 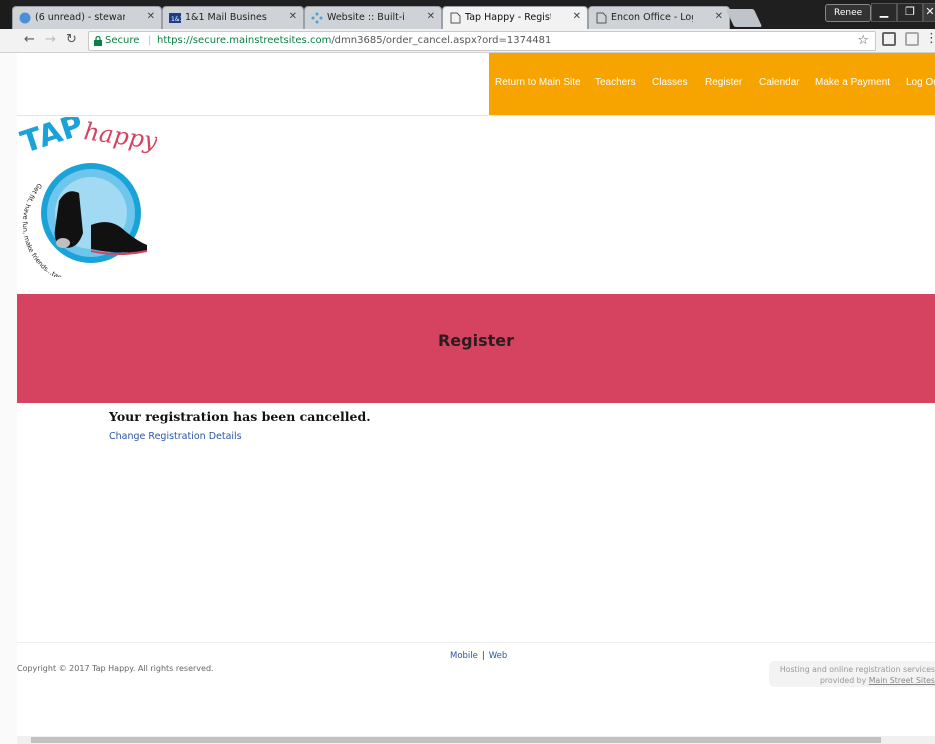 What do you see at coordinates (119, 136) in the screenshot?
I see `logo-happy-text: happy` at bounding box center [119, 136].